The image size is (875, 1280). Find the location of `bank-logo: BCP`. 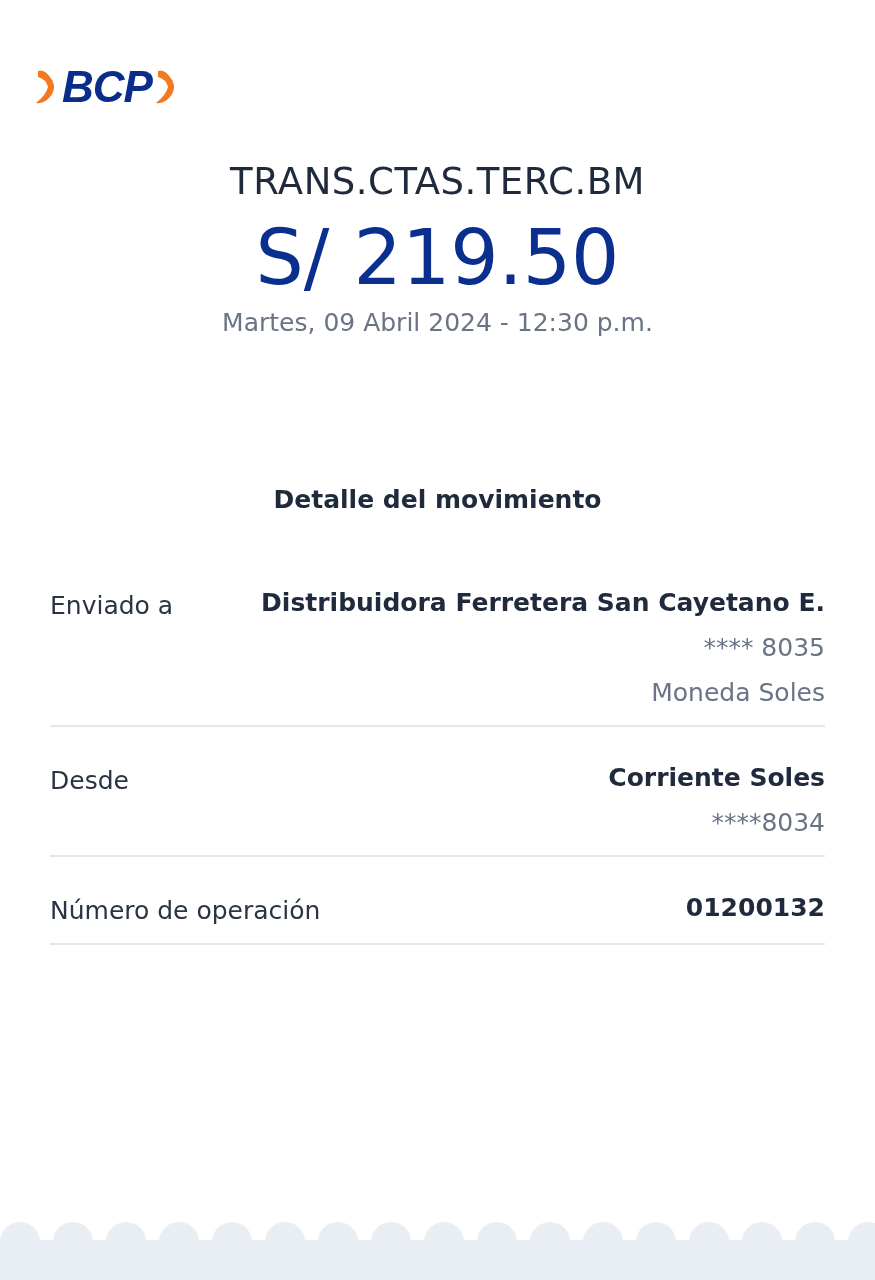

bank-logo: BCP is located at coordinates (107, 87).